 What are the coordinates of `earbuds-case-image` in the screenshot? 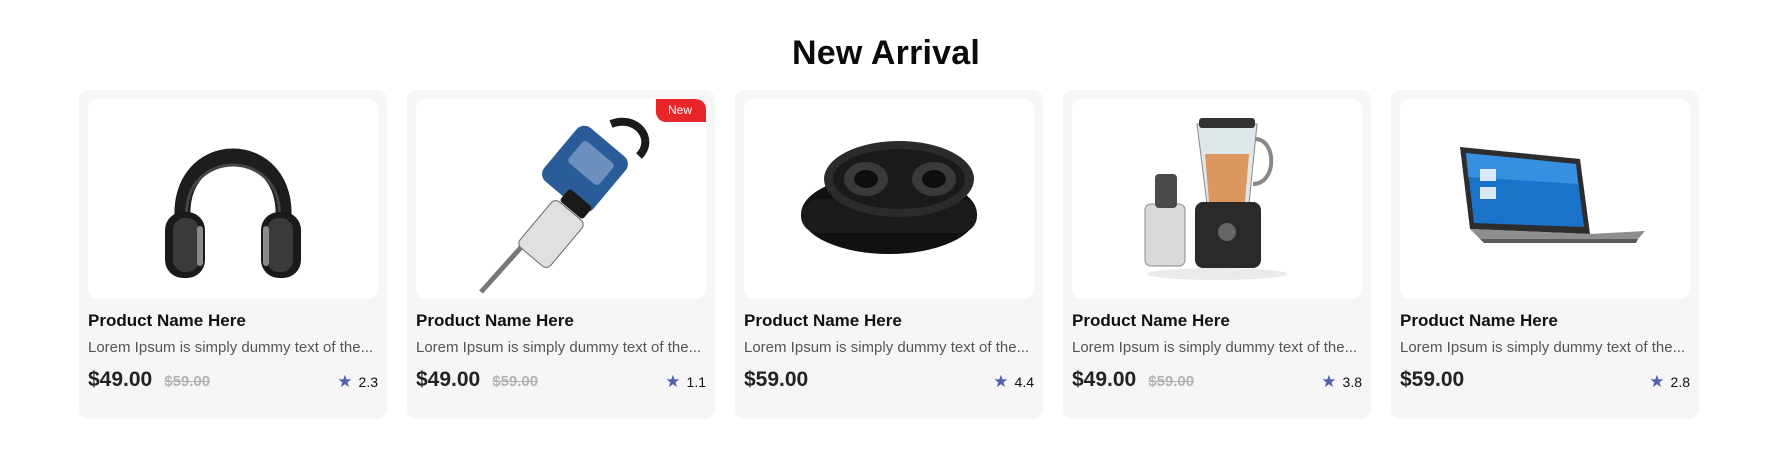 It's located at (889, 197).